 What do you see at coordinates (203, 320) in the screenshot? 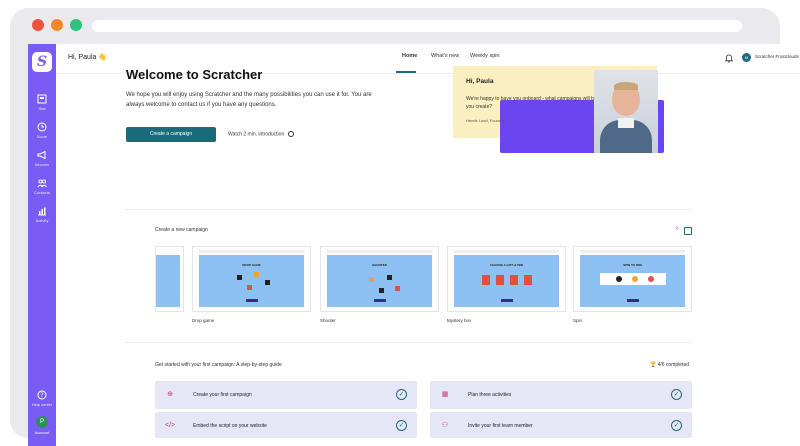
I see `campaign-label: Drop game` at bounding box center [203, 320].